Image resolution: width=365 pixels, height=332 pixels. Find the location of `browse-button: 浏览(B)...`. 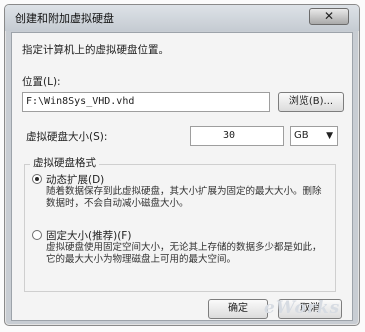

browse-button: 浏览(B)... is located at coordinates (311, 102).